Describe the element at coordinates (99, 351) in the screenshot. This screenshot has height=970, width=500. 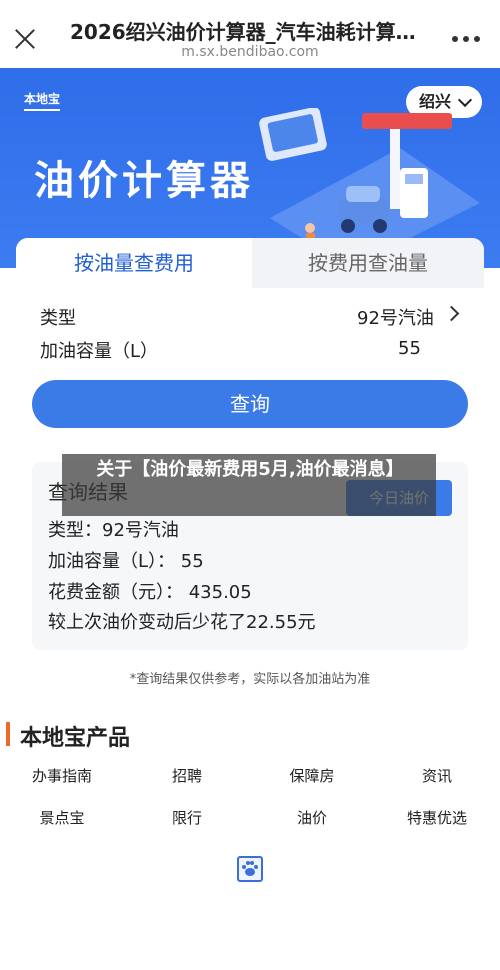
I see `volume-label: 加油容量（L）` at that location.